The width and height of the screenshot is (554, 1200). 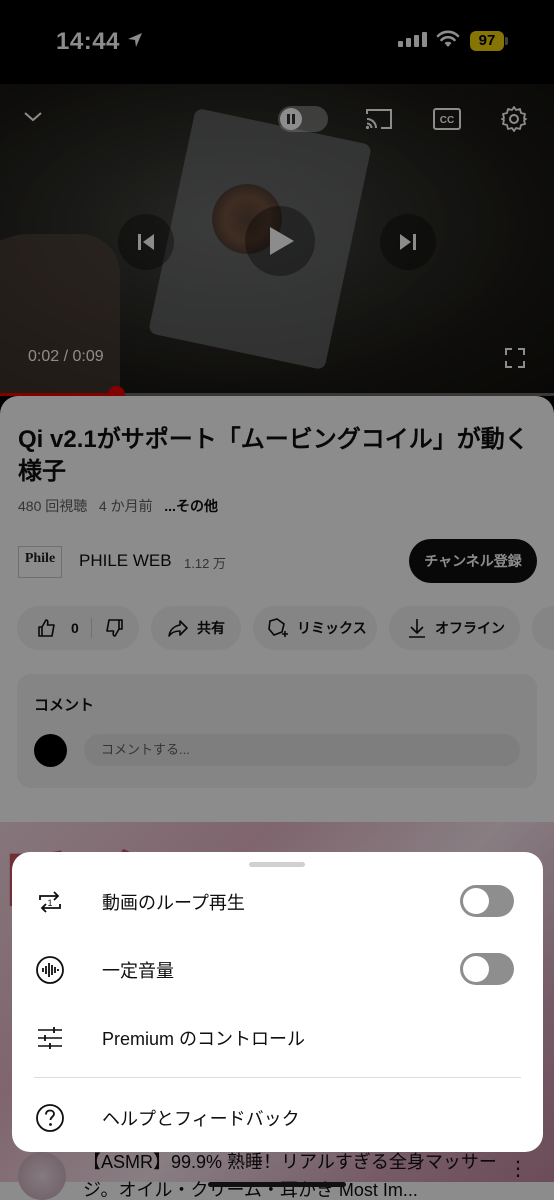 I want to click on loop-video-label: 動画のループ再生, so click(x=173, y=903).